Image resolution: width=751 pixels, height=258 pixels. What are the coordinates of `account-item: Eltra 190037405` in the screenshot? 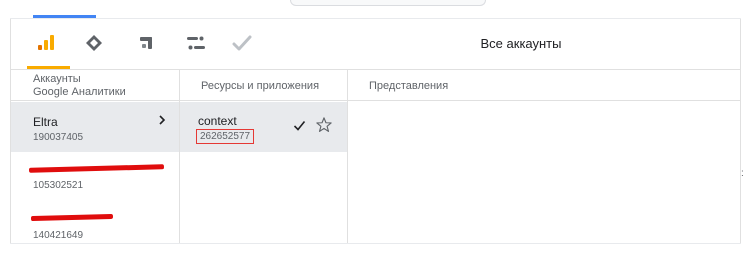 It's located at (95, 127).